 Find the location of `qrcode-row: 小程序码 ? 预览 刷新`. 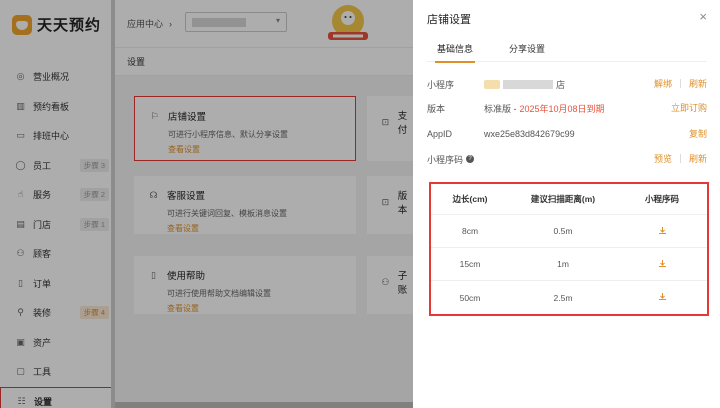

qrcode-row: 小程序码 ? 预览 刷新 is located at coordinates (567, 159).